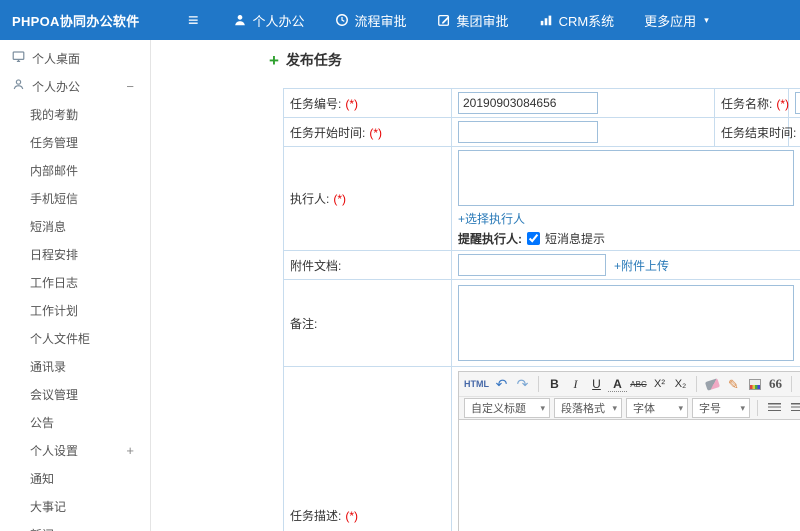  Describe the element at coordinates (629, 238) in the screenshot. I see `remind-executor-line: 提醒执行人: 短消息提示` at that location.